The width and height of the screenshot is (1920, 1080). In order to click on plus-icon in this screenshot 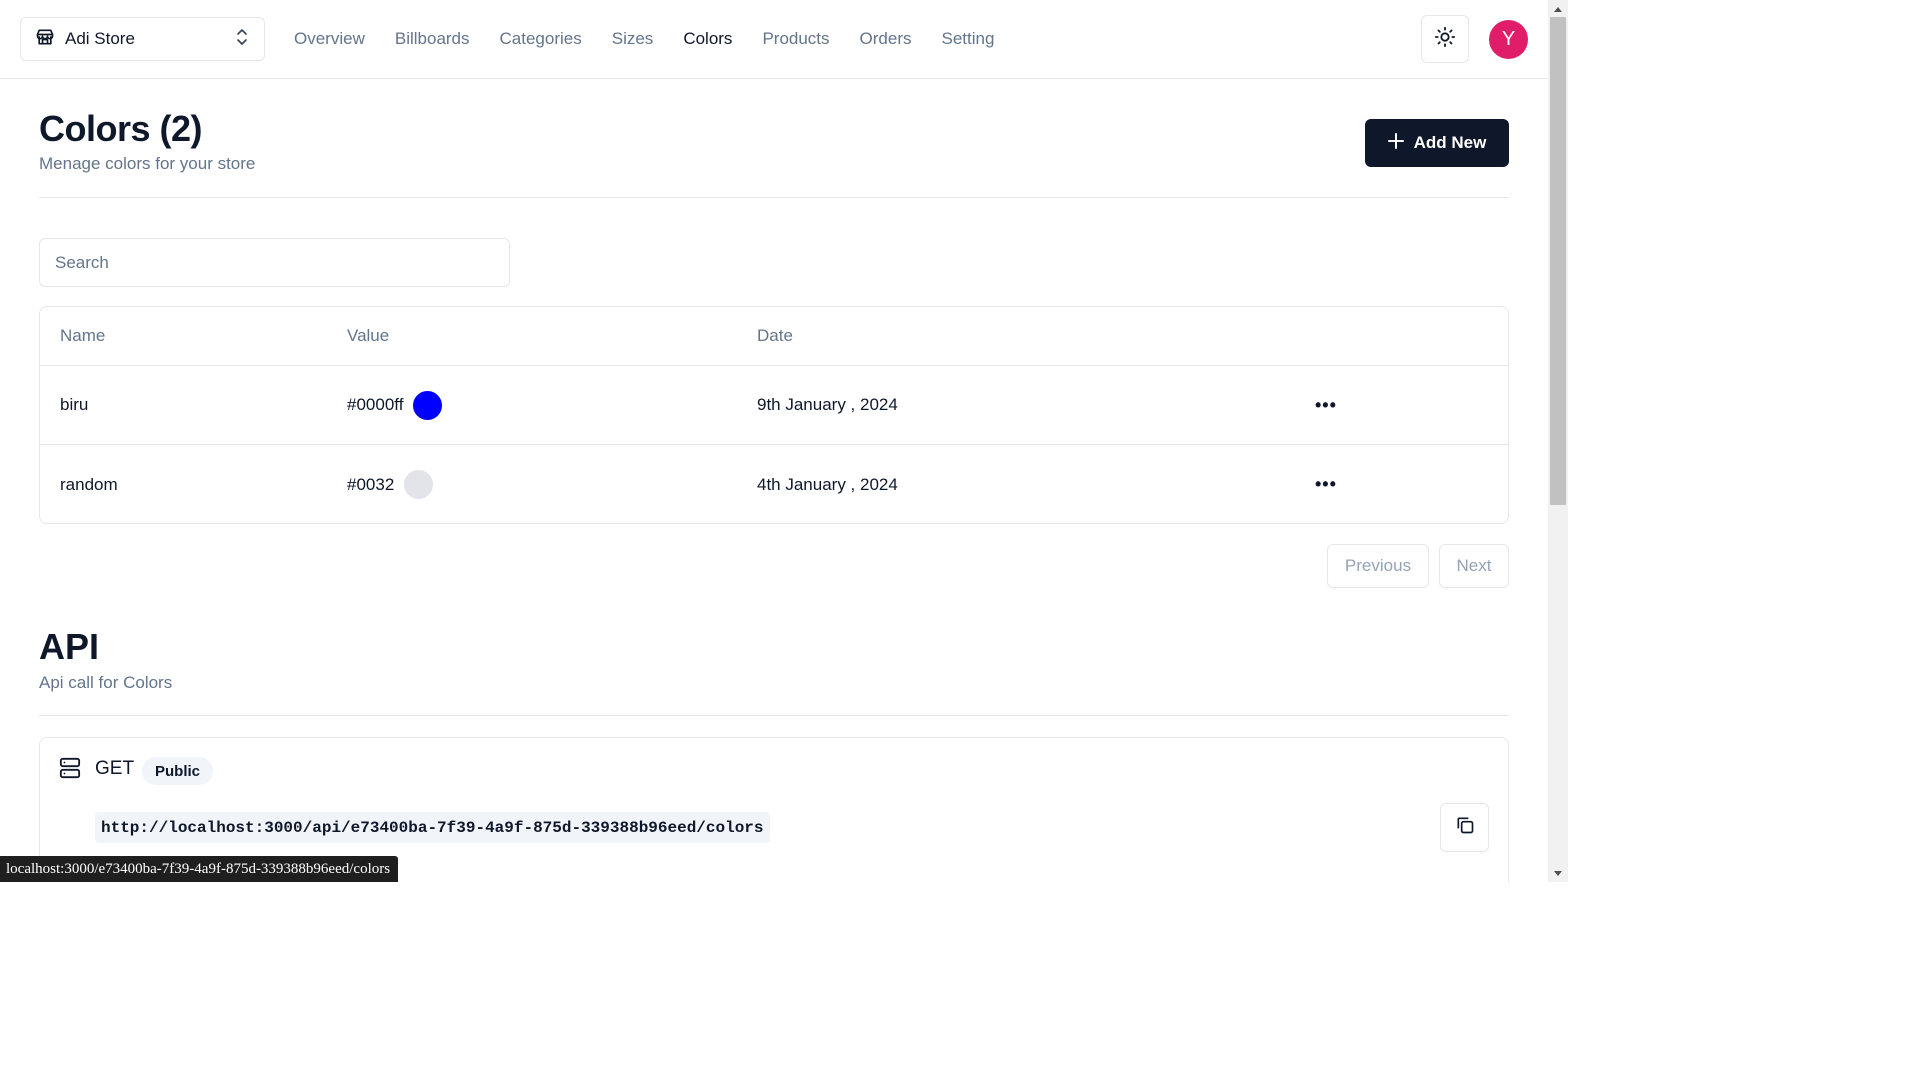, I will do `click(1395, 143)`.